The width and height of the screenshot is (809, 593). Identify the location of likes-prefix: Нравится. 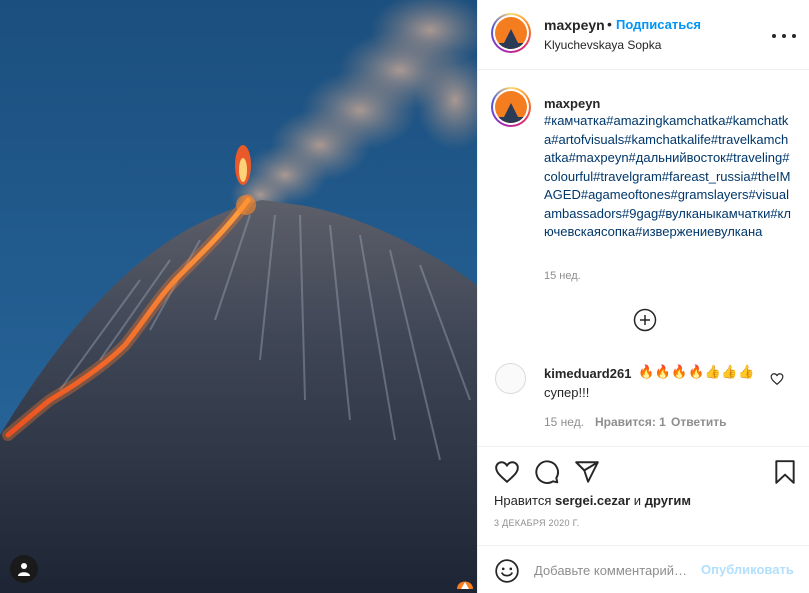
(523, 500).